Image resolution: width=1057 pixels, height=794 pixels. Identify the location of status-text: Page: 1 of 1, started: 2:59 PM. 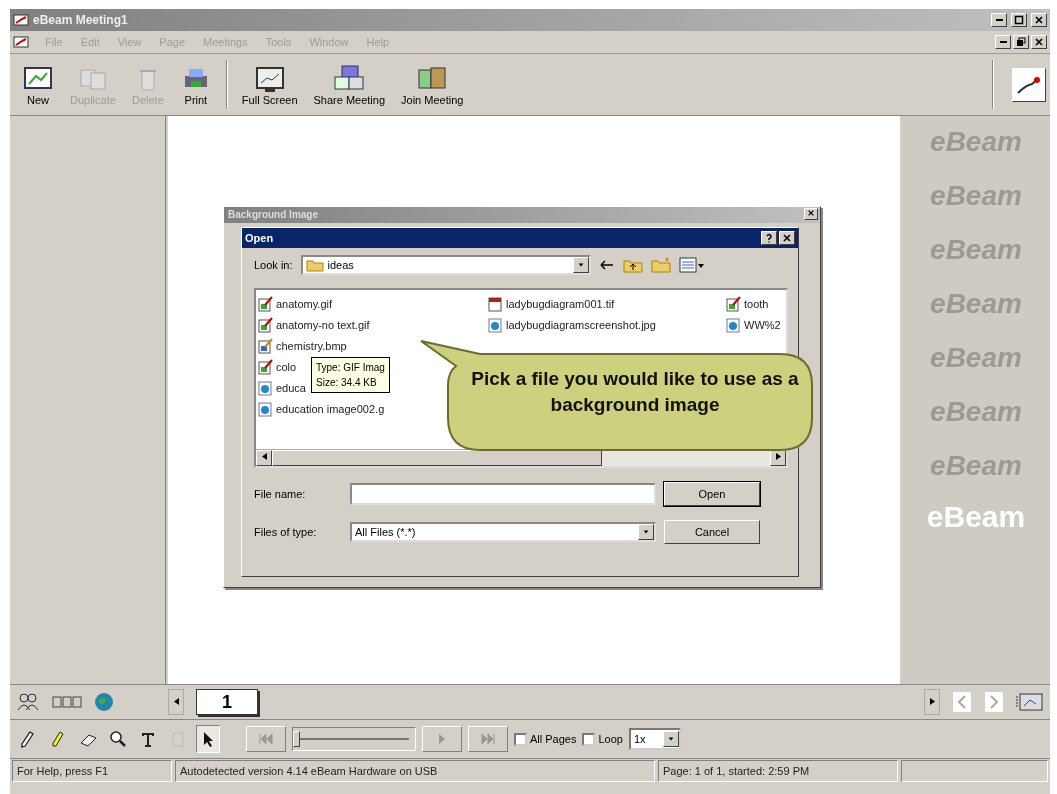
(778, 771).